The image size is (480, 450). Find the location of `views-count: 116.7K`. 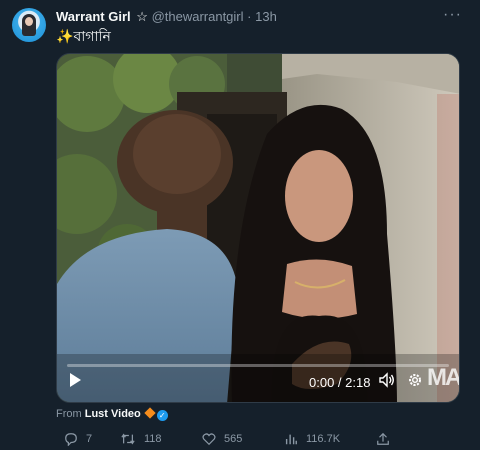

views-count: 116.7K is located at coordinates (323, 439).